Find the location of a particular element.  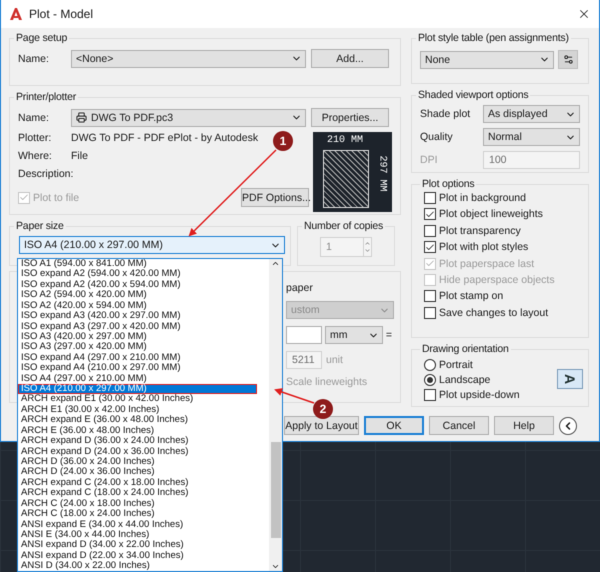

dialog-button: Apply to Layout is located at coordinates (321, 425).